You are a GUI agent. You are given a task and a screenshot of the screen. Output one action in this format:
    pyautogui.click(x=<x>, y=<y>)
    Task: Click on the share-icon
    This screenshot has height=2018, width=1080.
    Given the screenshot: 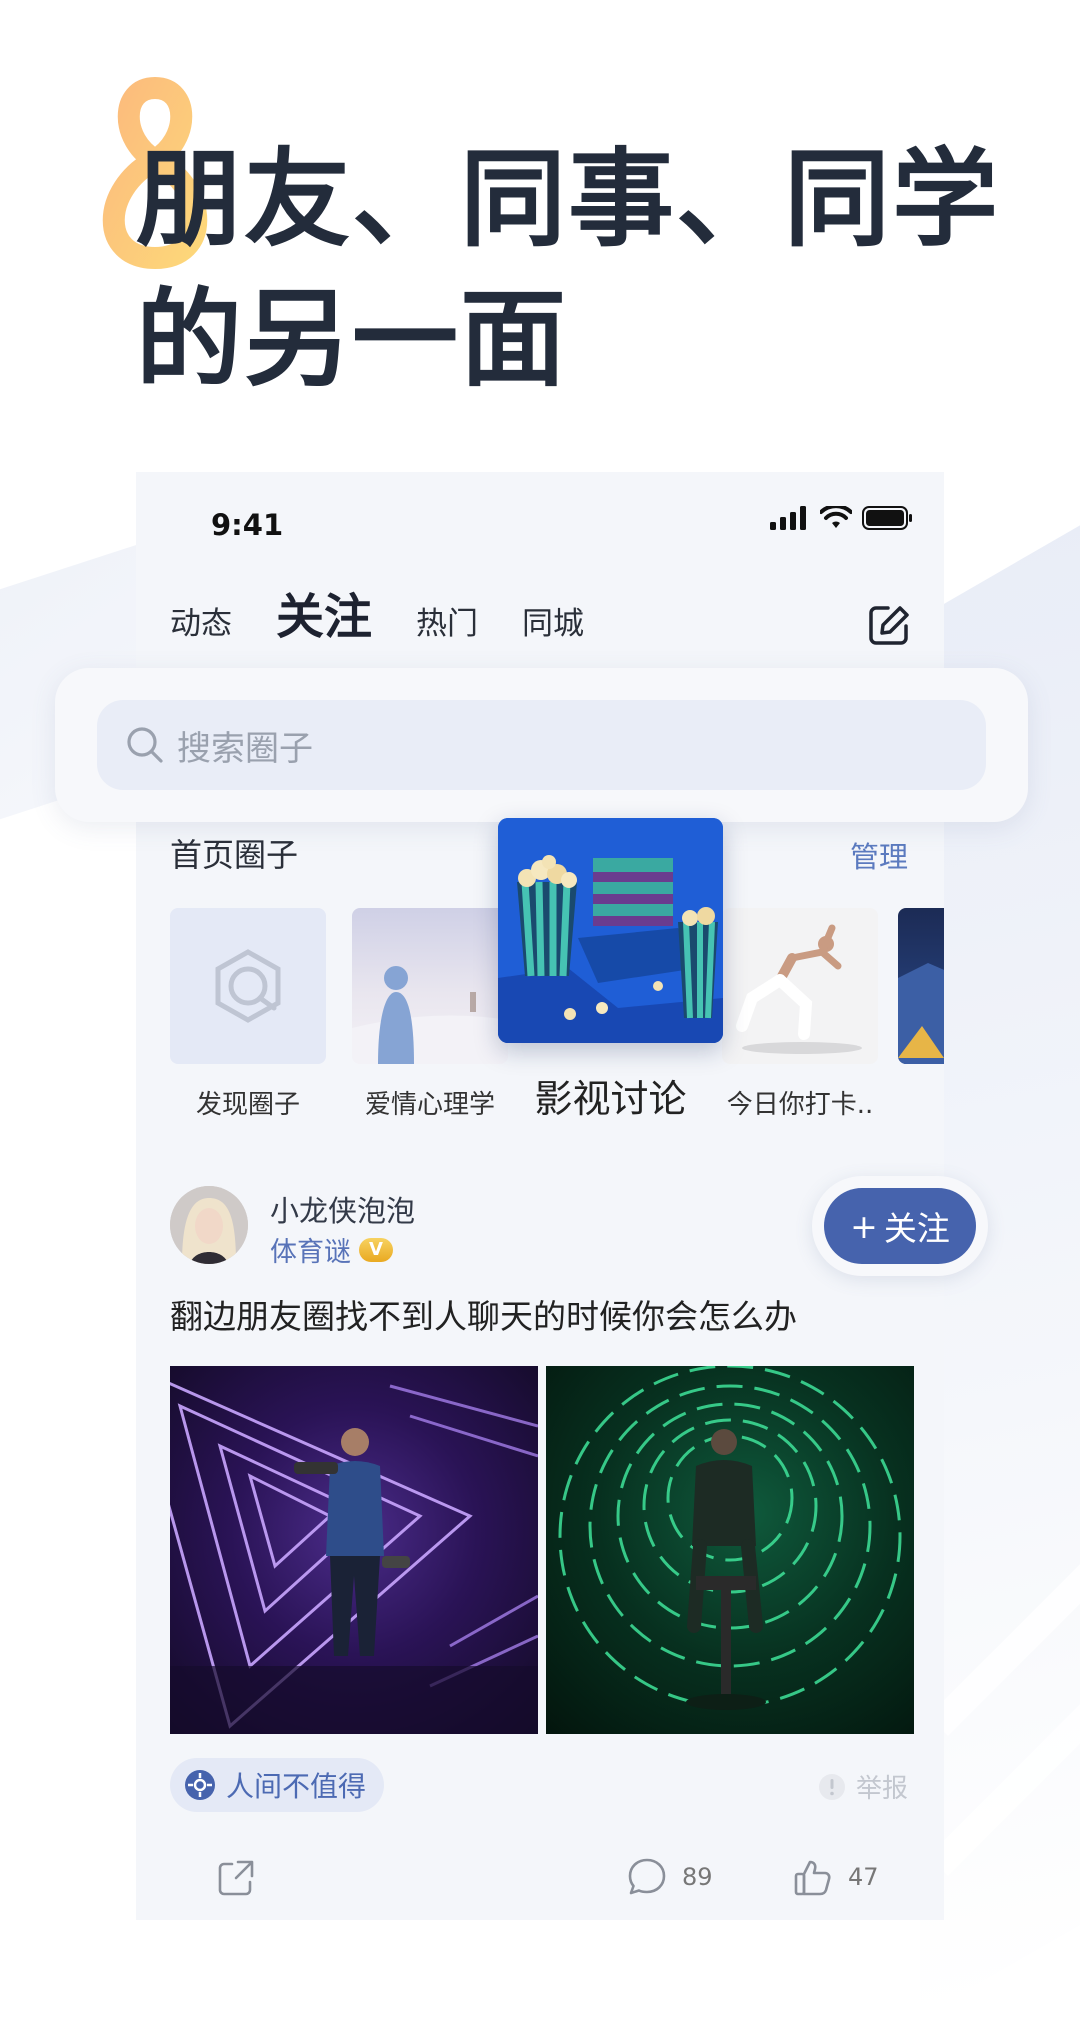 What is the action you would take?
    pyautogui.click(x=236, y=1878)
    